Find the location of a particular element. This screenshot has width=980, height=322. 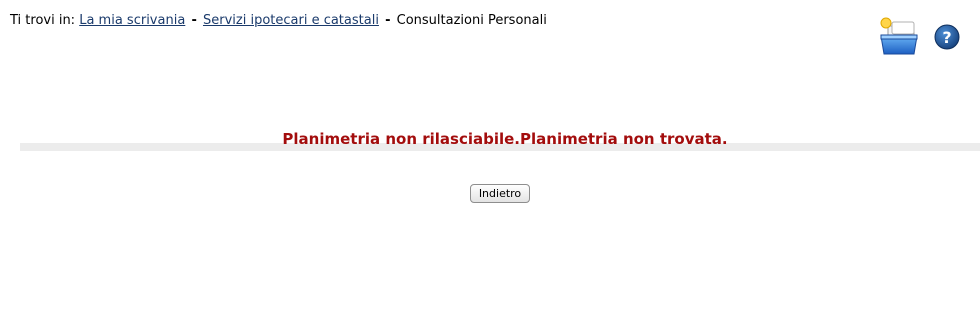

breadcrumb-prefix: Ti trovi in: is located at coordinates (43, 20).